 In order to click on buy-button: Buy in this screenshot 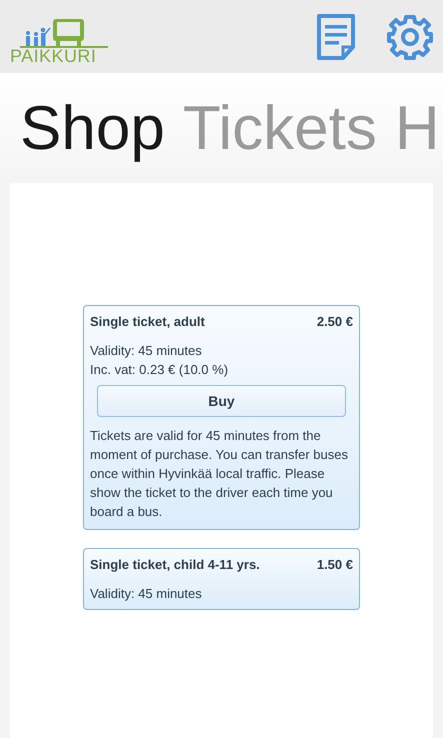, I will do `click(221, 401)`.